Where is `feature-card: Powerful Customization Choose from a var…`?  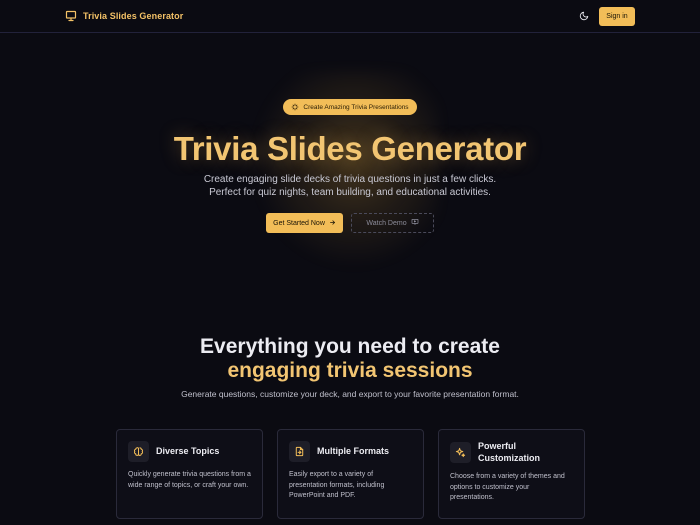
feature-card: Powerful Customization Choose from a var… is located at coordinates (511, 474).